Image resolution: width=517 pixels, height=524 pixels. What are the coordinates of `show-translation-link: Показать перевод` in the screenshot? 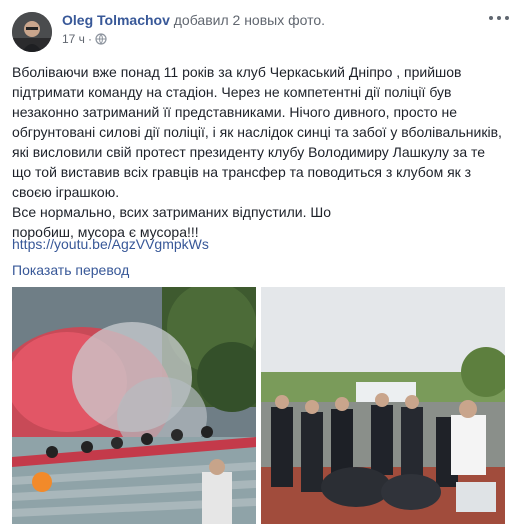 It's located at (70, 270).